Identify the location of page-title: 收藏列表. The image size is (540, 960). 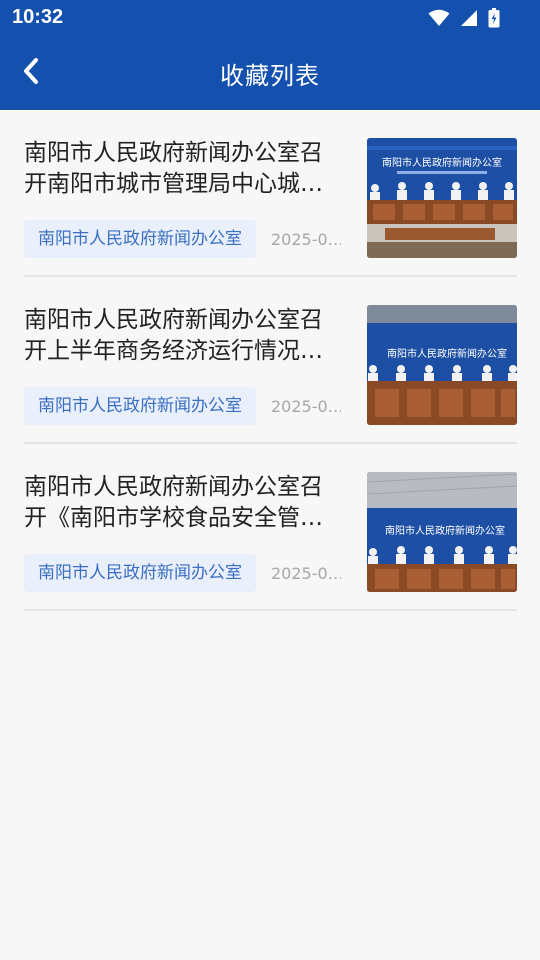
(270, 76).